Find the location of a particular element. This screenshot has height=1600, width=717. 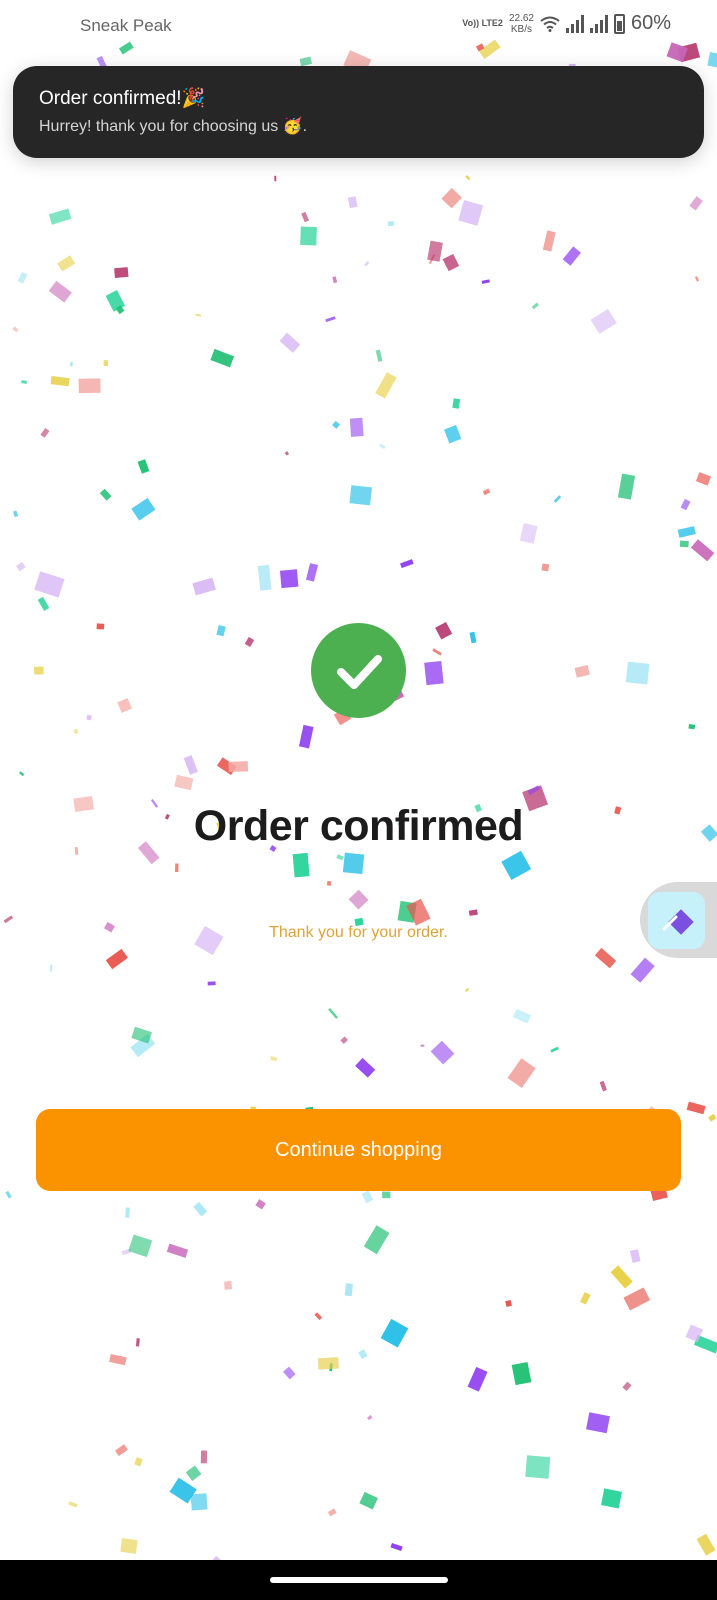

page-title: Order confirmed is located at coordinates (358, 826).